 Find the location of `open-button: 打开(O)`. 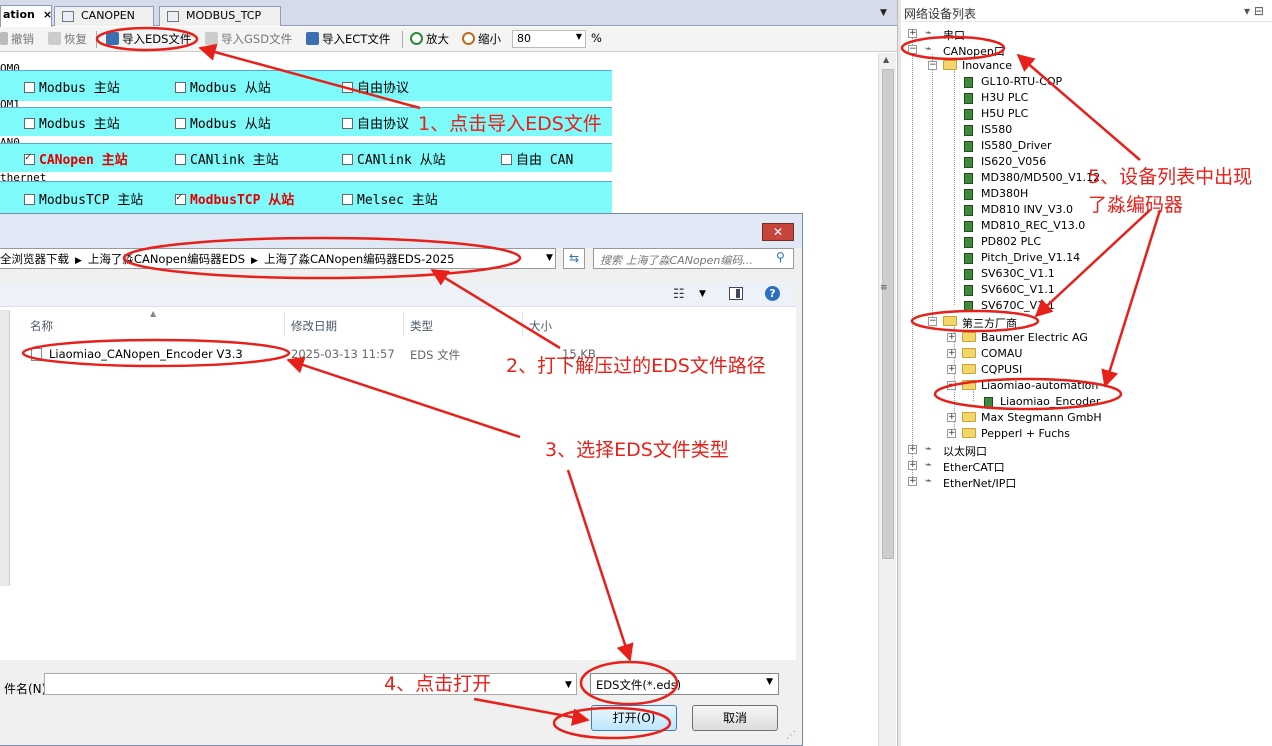

open-button: 打开(O) is located at coordinates (634, 718).